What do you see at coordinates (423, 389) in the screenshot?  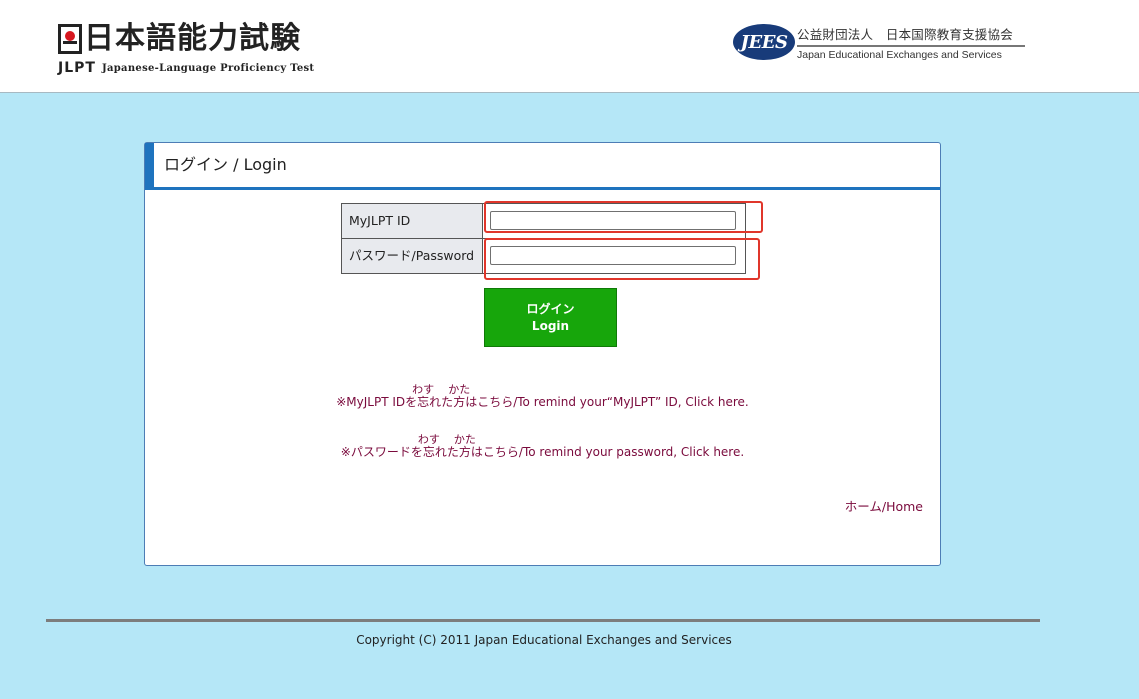 I see `remind-id-ruby-1-reading: わす` at bounding box center [423, 389].